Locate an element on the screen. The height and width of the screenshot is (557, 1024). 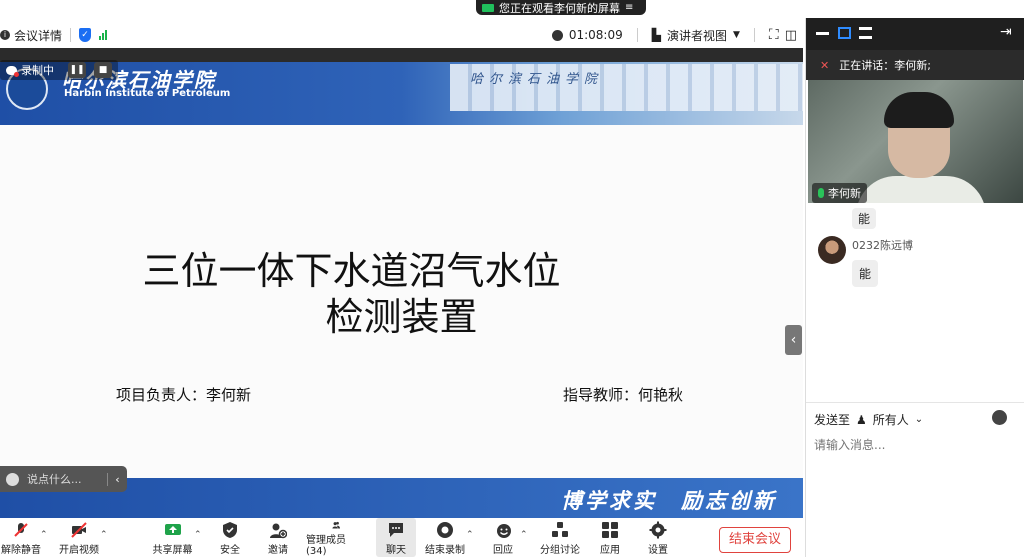
shield-icon is located at coordinates (230, 530).